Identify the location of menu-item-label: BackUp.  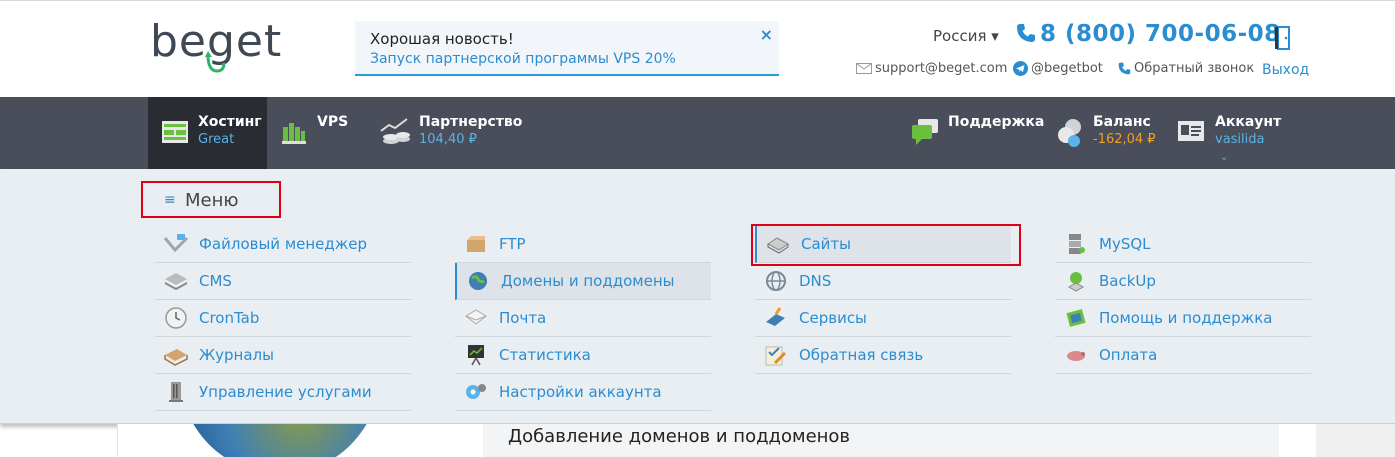
(1127, 281).